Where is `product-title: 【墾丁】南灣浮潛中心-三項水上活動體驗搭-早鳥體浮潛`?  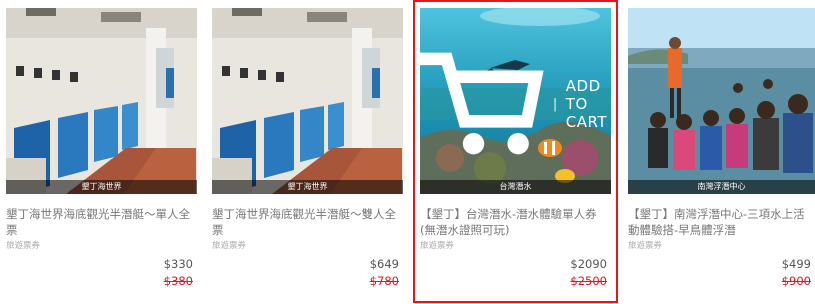 product-title: 【墾丁】南灣浮潛中心-三項水上活動體驗搭-早鳥體浮潛 is located at coordinates (721, 222).